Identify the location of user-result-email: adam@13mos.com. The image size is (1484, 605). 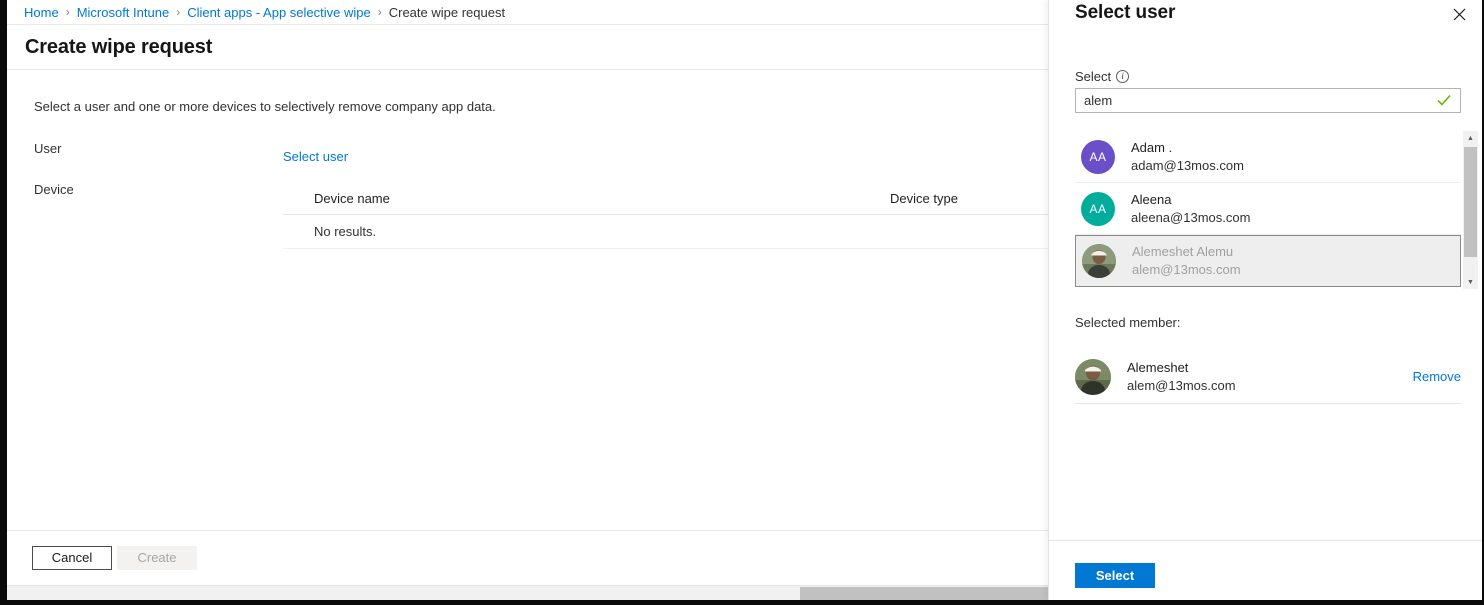
(1187, 165).